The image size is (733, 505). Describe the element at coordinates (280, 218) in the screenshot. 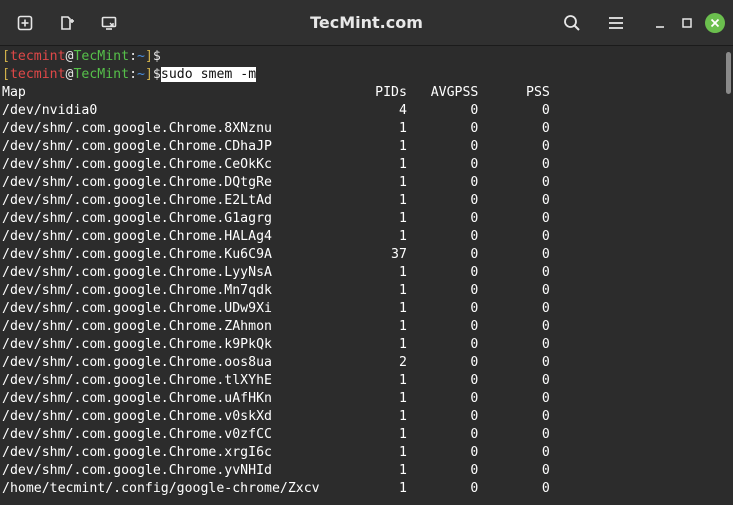

I see `output-line: /dev/shm/.com.google.Chrome.G1agrg 1 0 0` at that location.